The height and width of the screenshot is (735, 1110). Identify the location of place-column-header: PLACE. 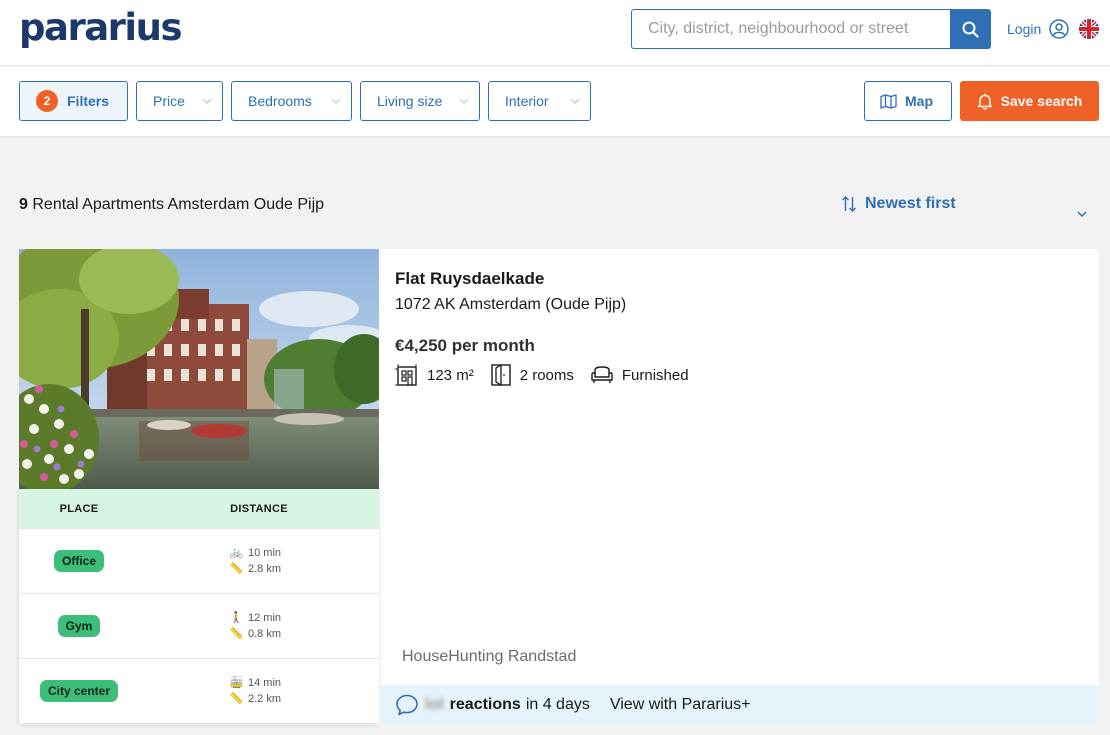
(79, 508).